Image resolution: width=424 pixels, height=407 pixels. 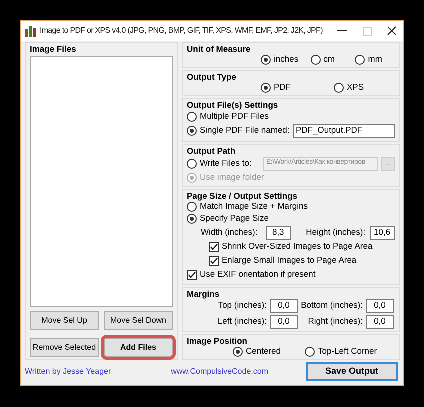 What do you see at coordinates (138, 320) in the screenshot?
I see `action-button: Move Sel Down` at bounding box center [138, 320].